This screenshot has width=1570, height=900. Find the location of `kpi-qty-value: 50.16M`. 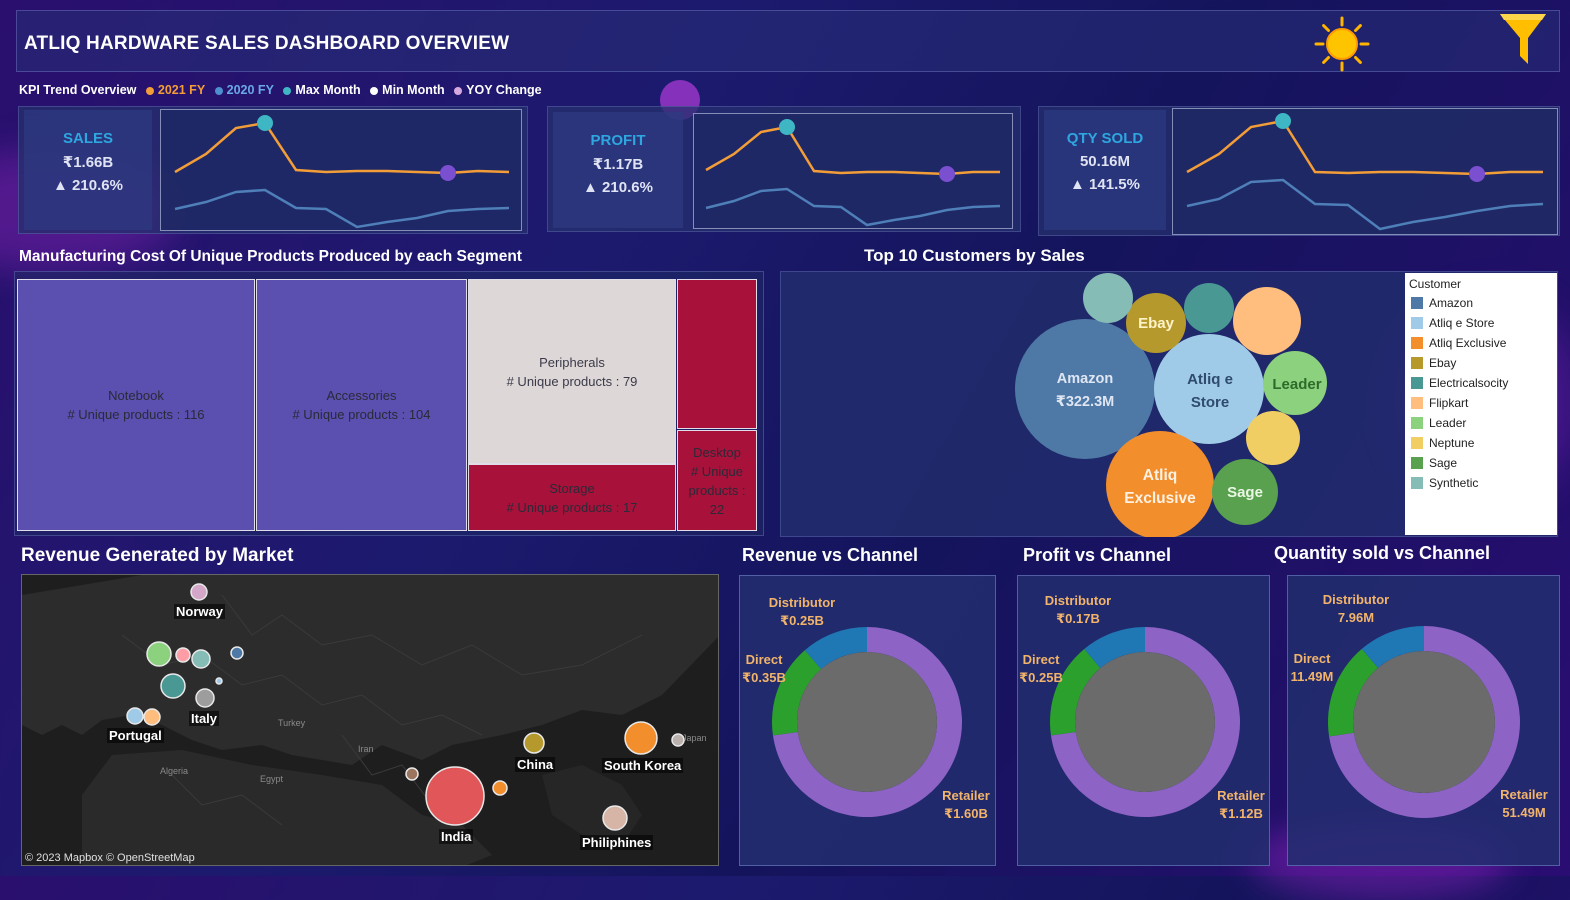

kpi-qty-value: 50.16M is located at coordinates (1105, 161).